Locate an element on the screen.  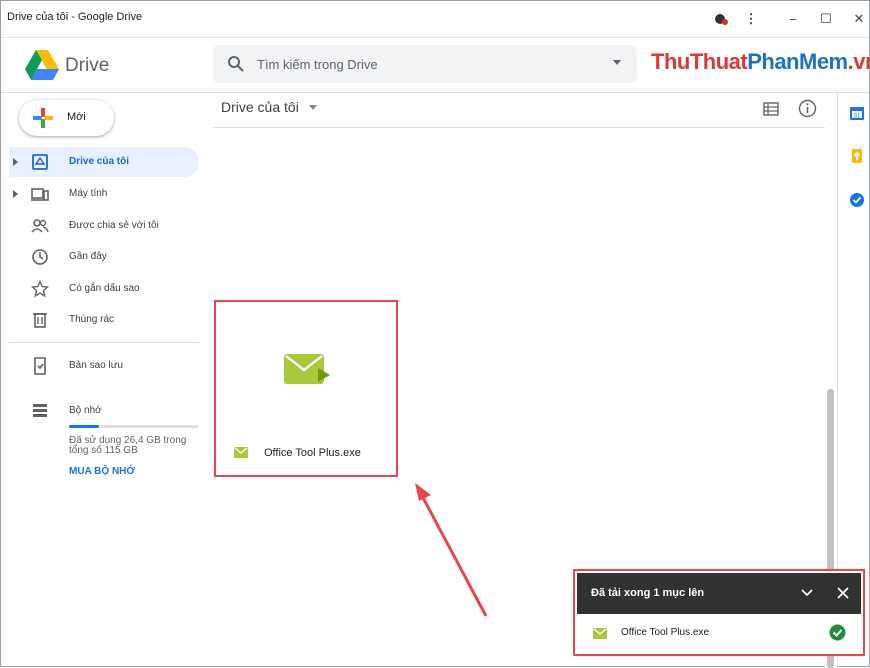
sidebar-item-trash: Thùng rác is located at coordinates (104, 320).